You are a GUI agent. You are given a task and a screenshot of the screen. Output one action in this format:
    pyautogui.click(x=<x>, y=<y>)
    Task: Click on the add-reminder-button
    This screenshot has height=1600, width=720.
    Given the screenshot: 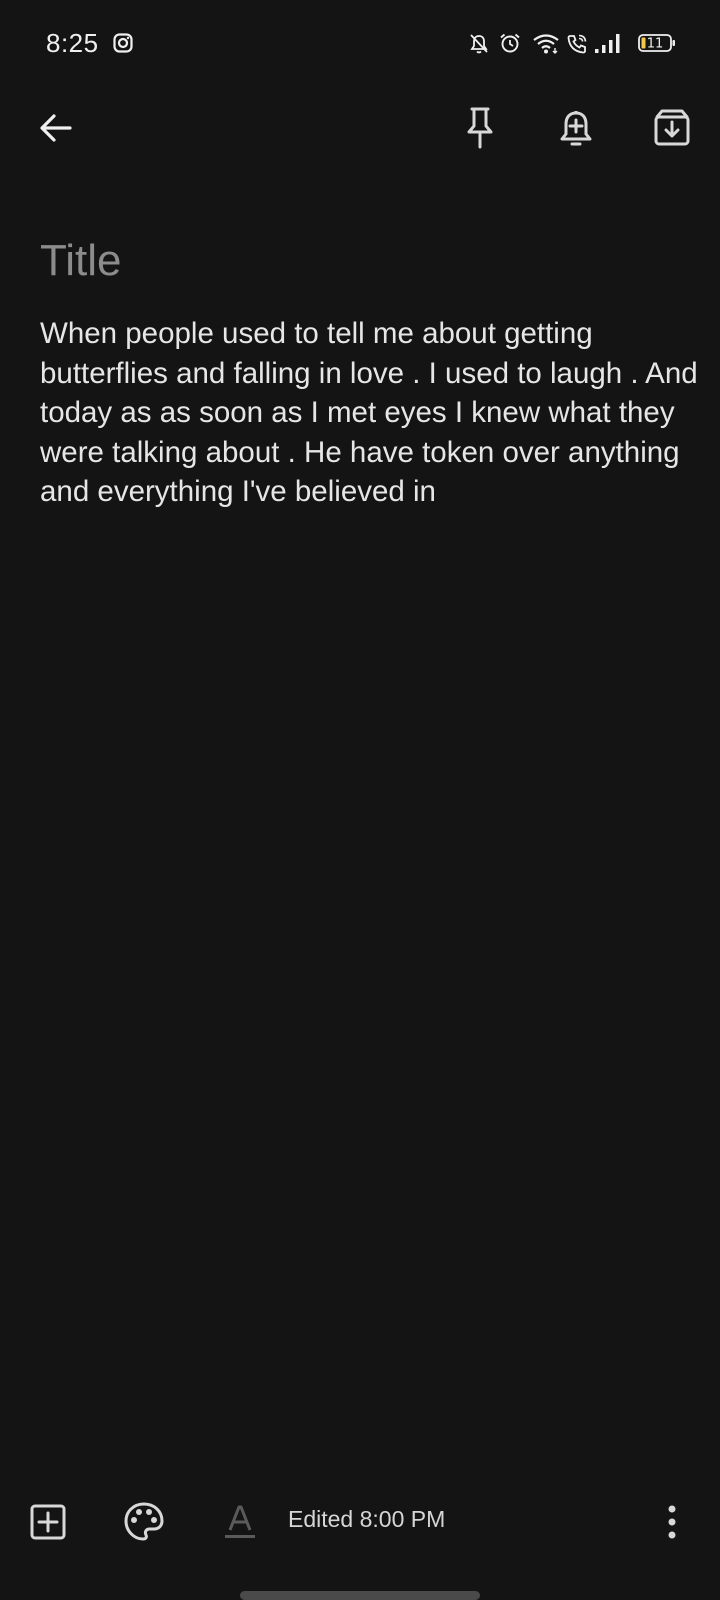 What is the action you would take?
    pyautogui.click(x=576, y=128)
    